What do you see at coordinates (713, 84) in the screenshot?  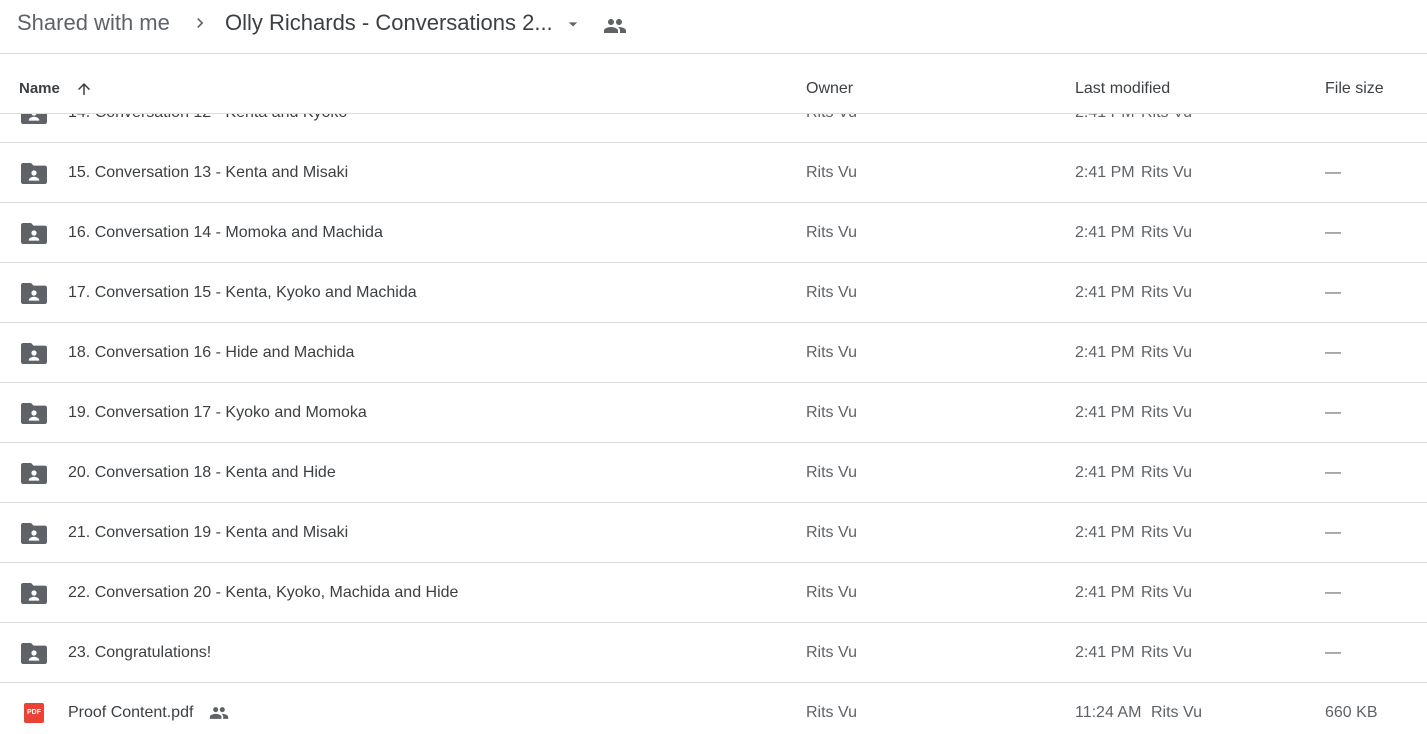 I see `column-header-row: Name Owner Last modified File size` at bounding box center [713, 84].